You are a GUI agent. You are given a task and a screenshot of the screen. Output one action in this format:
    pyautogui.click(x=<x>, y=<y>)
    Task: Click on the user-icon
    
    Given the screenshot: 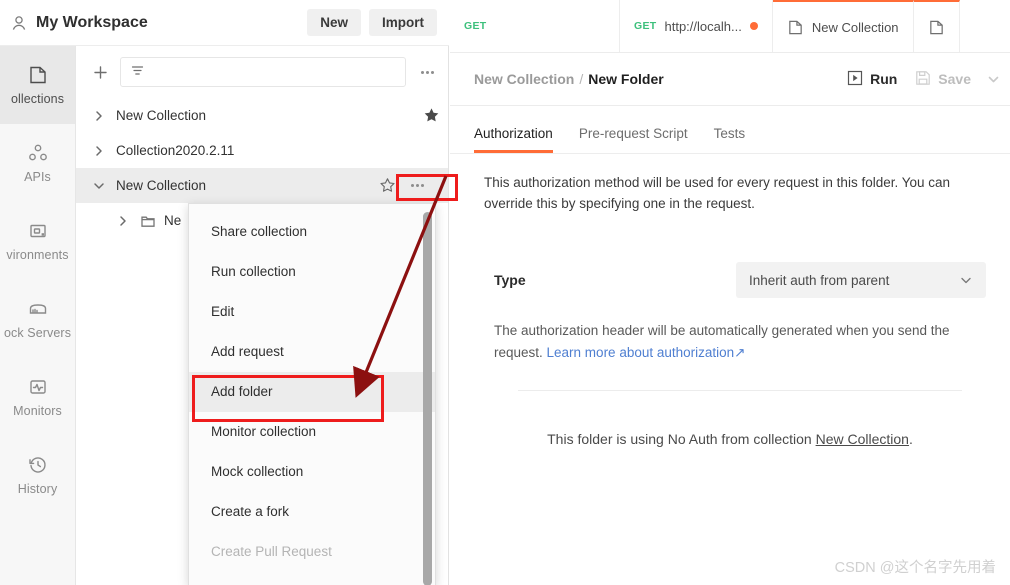 What is the action you would take?
    pyautogui.click(x=19, y=23)
    